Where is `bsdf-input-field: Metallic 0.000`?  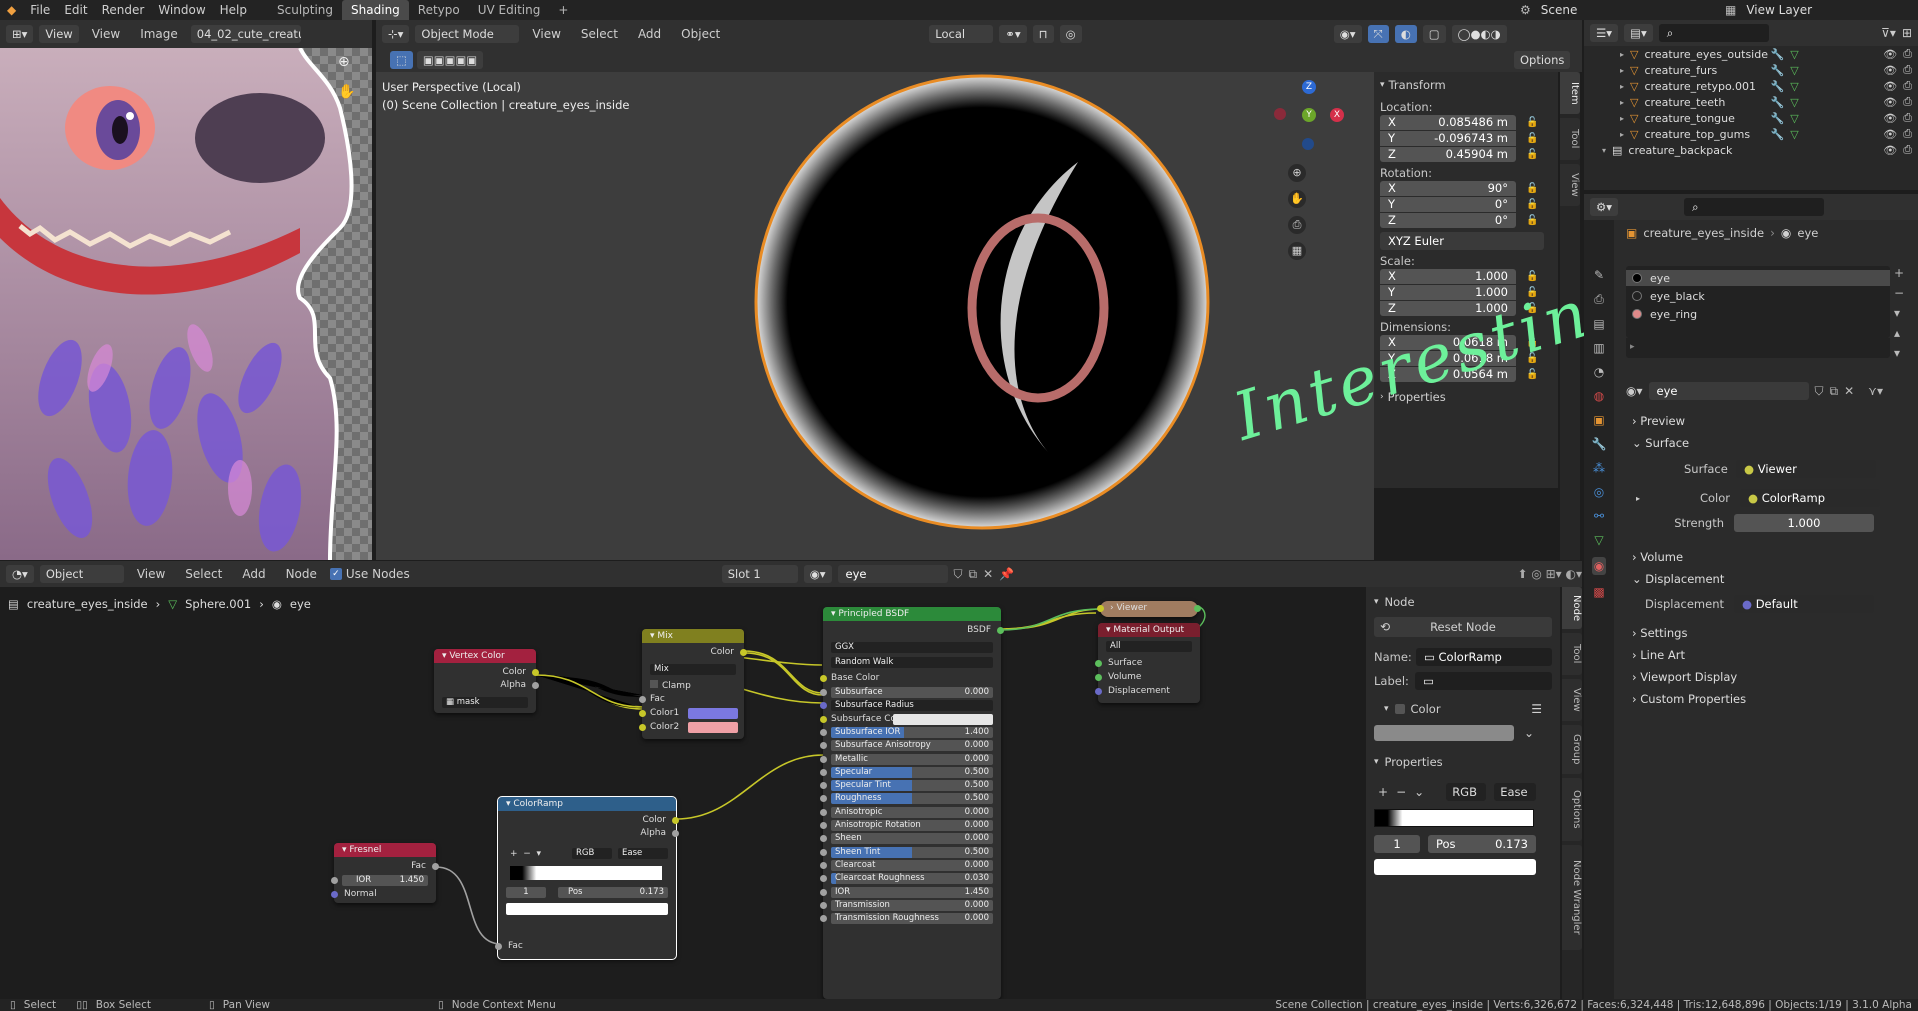 bsdf-input-field: Metallic 0.000 is located at coordinates (912, 759).